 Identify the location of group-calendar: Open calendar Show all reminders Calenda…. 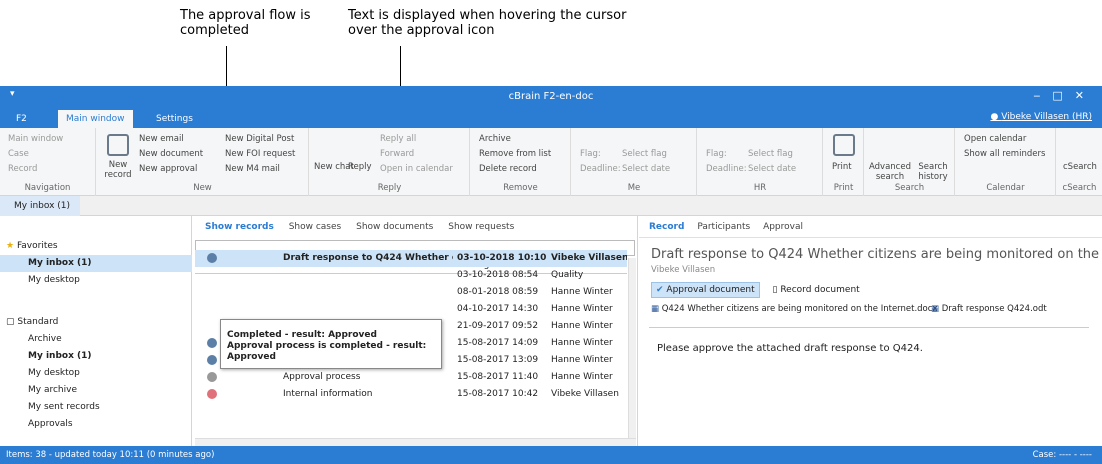
(1006, 162).